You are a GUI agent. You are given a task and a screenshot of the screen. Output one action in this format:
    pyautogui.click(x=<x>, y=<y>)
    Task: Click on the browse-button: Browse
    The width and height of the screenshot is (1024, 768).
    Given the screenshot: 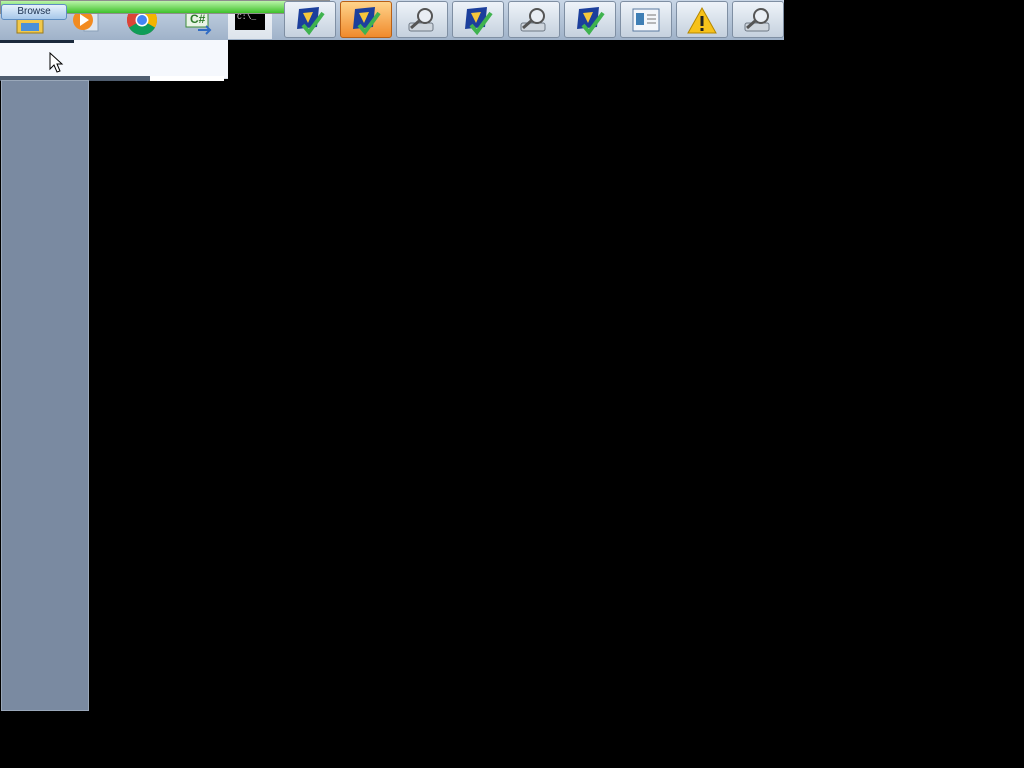 What is the action you would take?
    pyautogui.click(x=34, y=12)
    